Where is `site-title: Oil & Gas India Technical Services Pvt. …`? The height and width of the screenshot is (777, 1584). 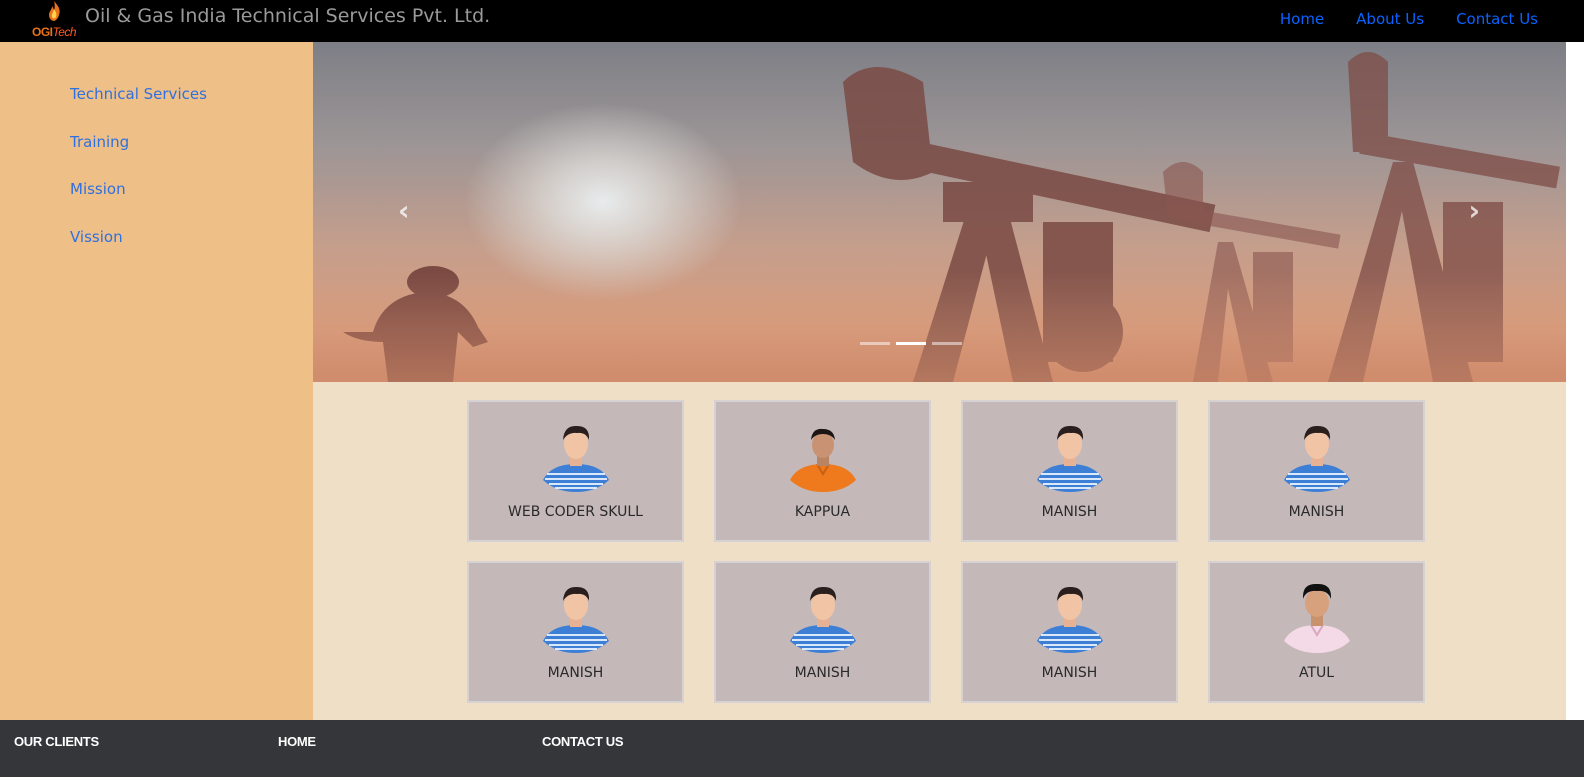 site-title: Oil & Gas India Technical Services Pvt. … is located at coordinates (288, 16).